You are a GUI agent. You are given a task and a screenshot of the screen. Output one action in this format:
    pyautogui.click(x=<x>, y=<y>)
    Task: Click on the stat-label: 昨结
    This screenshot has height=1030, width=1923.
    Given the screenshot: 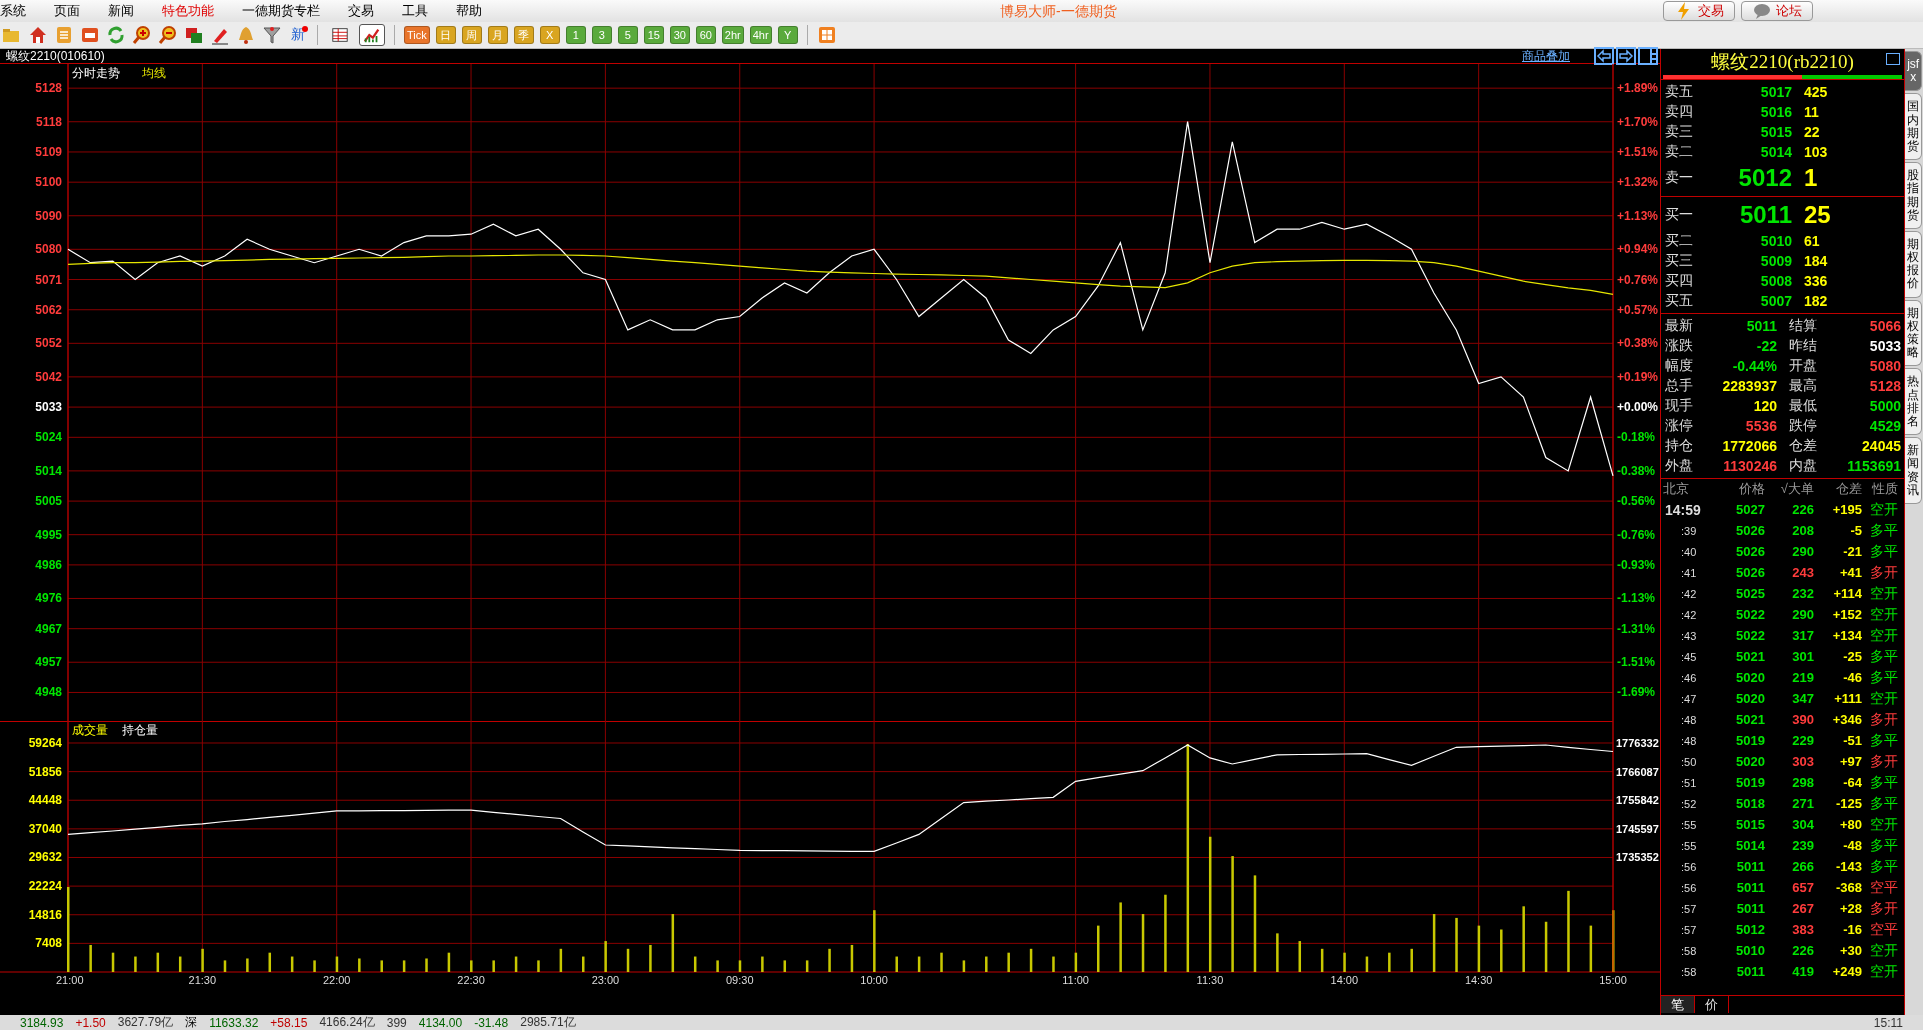 What is the action you would take?
    pyautogui.click(x=1803, y=346)
    